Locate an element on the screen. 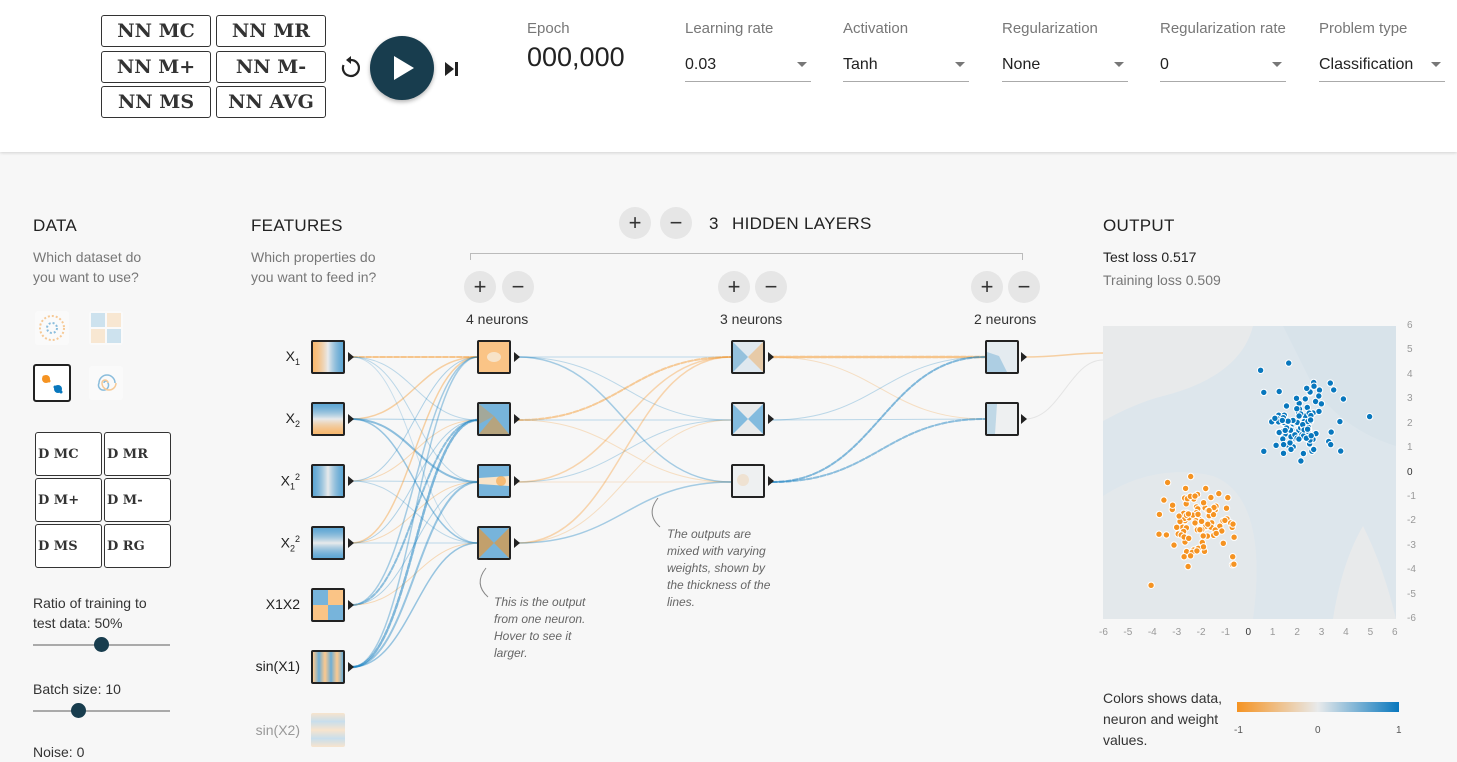 This screenshot has width=1457, height=762. feature-label-sin-x1: sin(X1) is located at coordinates (277, 666).